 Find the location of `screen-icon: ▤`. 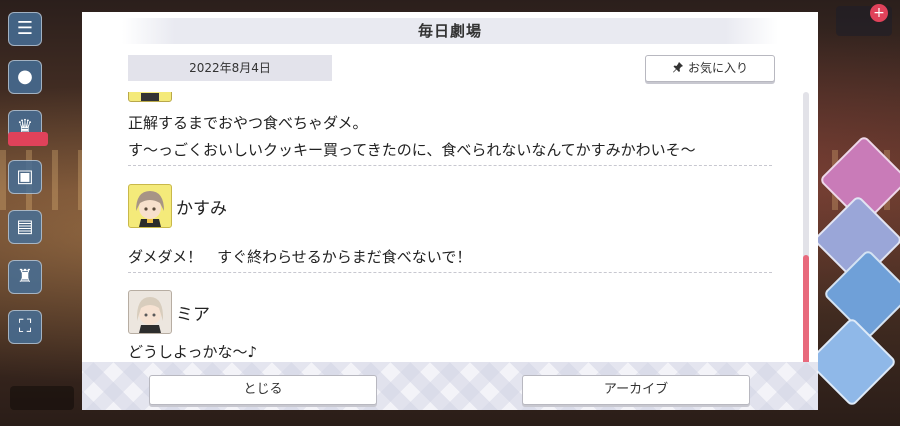

screen-icon: ▤ is located at coordinates (25, 227).